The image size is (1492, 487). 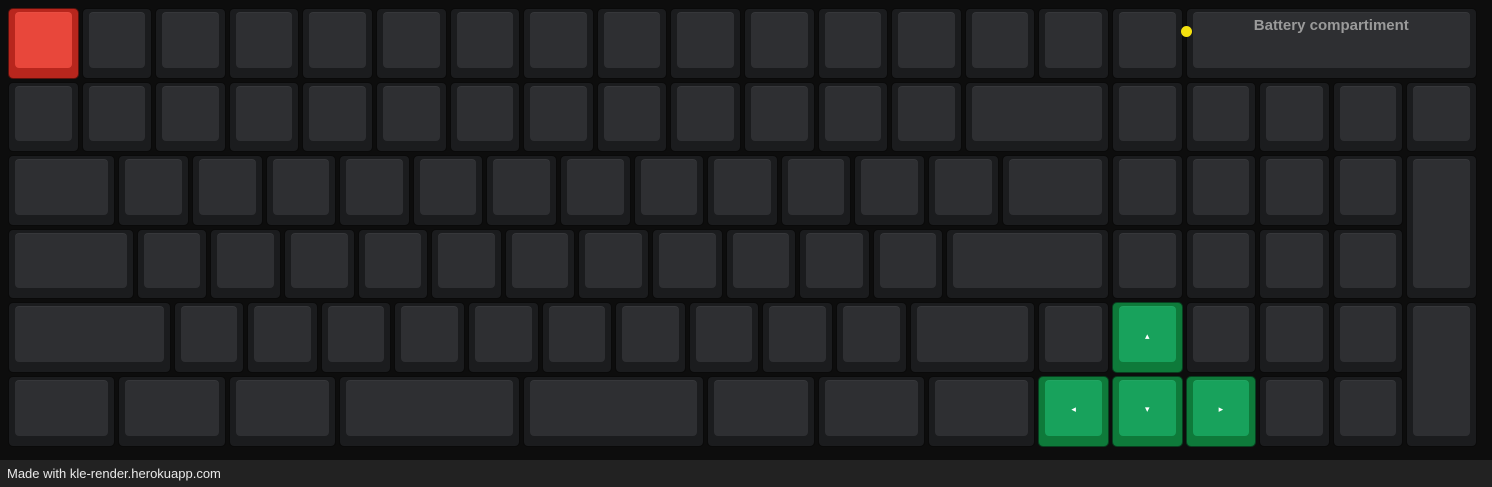 What do you see at coordinates (62, 190) in the screenshot?
I see `key-tab` at bounding box center [62, 190].